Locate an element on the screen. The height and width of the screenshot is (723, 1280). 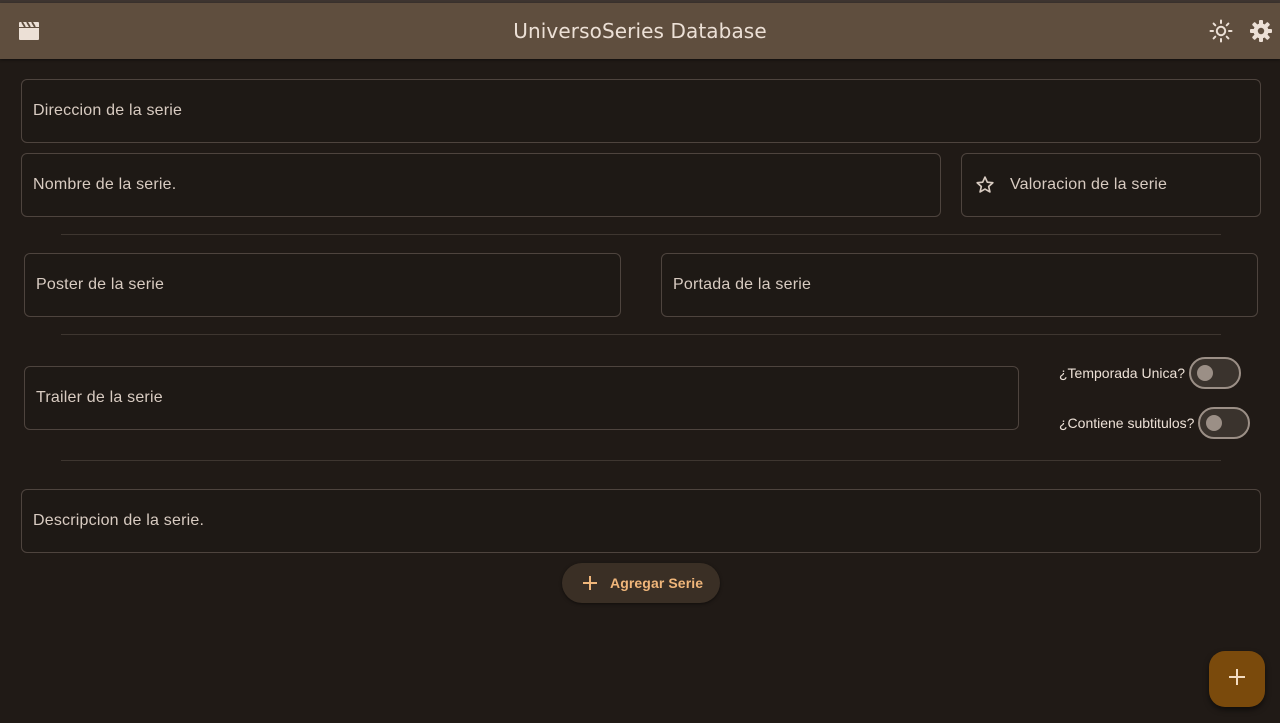
app-title: UniversoSeries Database is located at coordinates (640, 31).